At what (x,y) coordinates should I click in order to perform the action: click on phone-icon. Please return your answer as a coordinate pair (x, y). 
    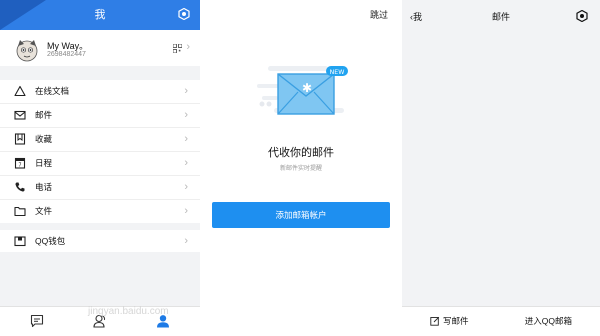
    Looking at the image, I should click on (20, 187).